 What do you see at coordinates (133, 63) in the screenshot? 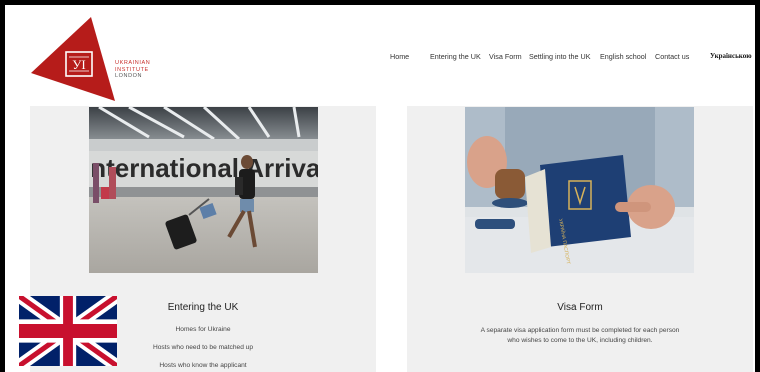
I see `logo-line-1: UKRAINIAN` at bounding box center [133, 63].